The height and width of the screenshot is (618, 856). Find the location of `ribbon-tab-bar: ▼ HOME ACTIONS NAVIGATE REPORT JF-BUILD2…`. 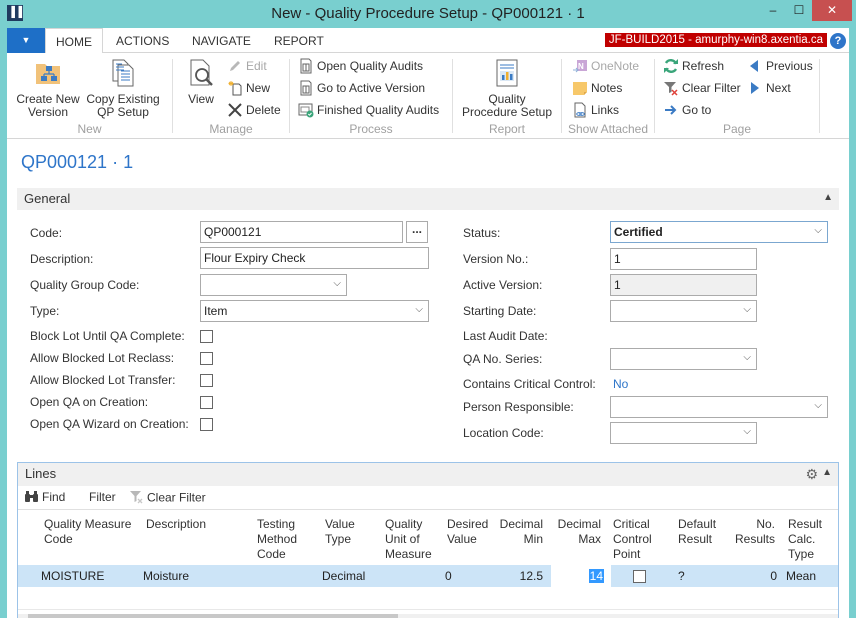

ribbon-tab-bar: ▼ HOME ACTIONS NAVIGATE REPORT JF-BUILD2… is located at coordinates (428, 41).